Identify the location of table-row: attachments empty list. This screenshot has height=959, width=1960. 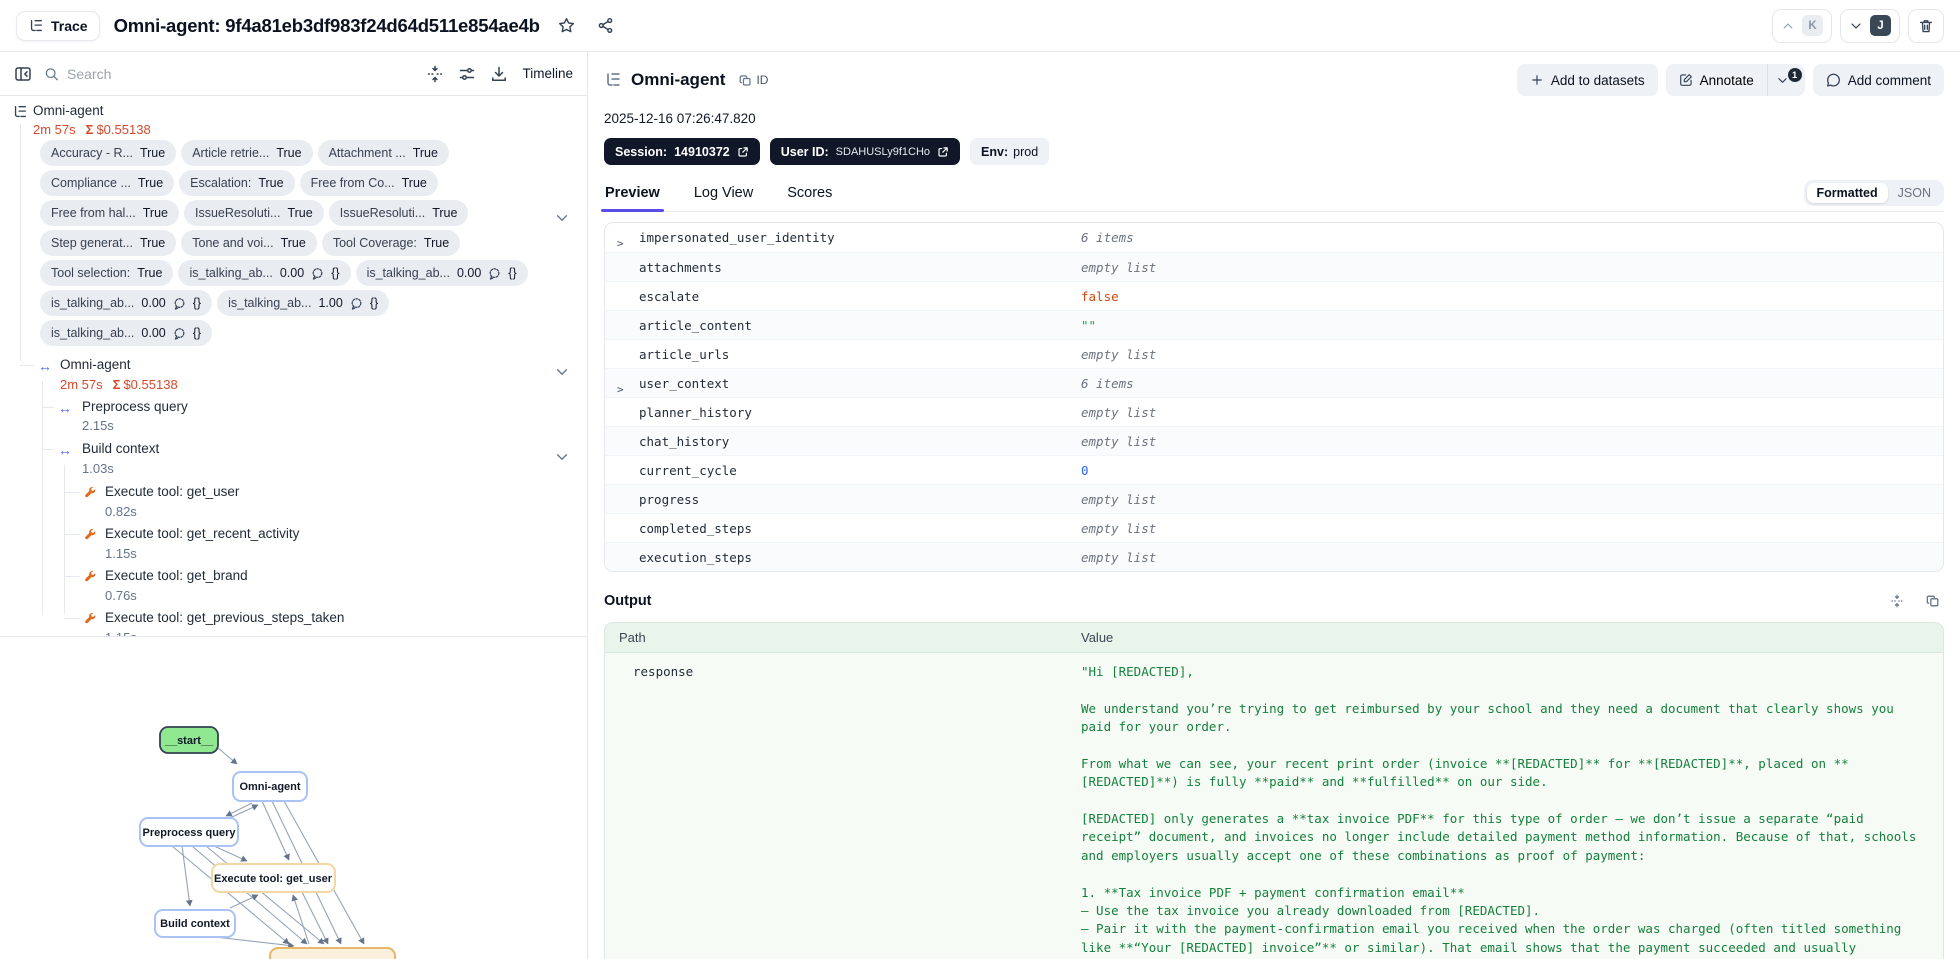
(1274, 266).